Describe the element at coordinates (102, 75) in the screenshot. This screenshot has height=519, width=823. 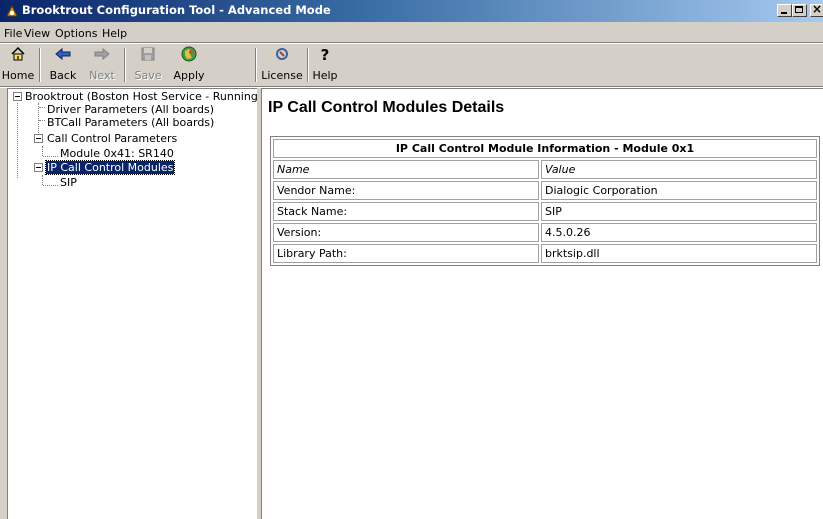
I see `next-label: Next` at that location.